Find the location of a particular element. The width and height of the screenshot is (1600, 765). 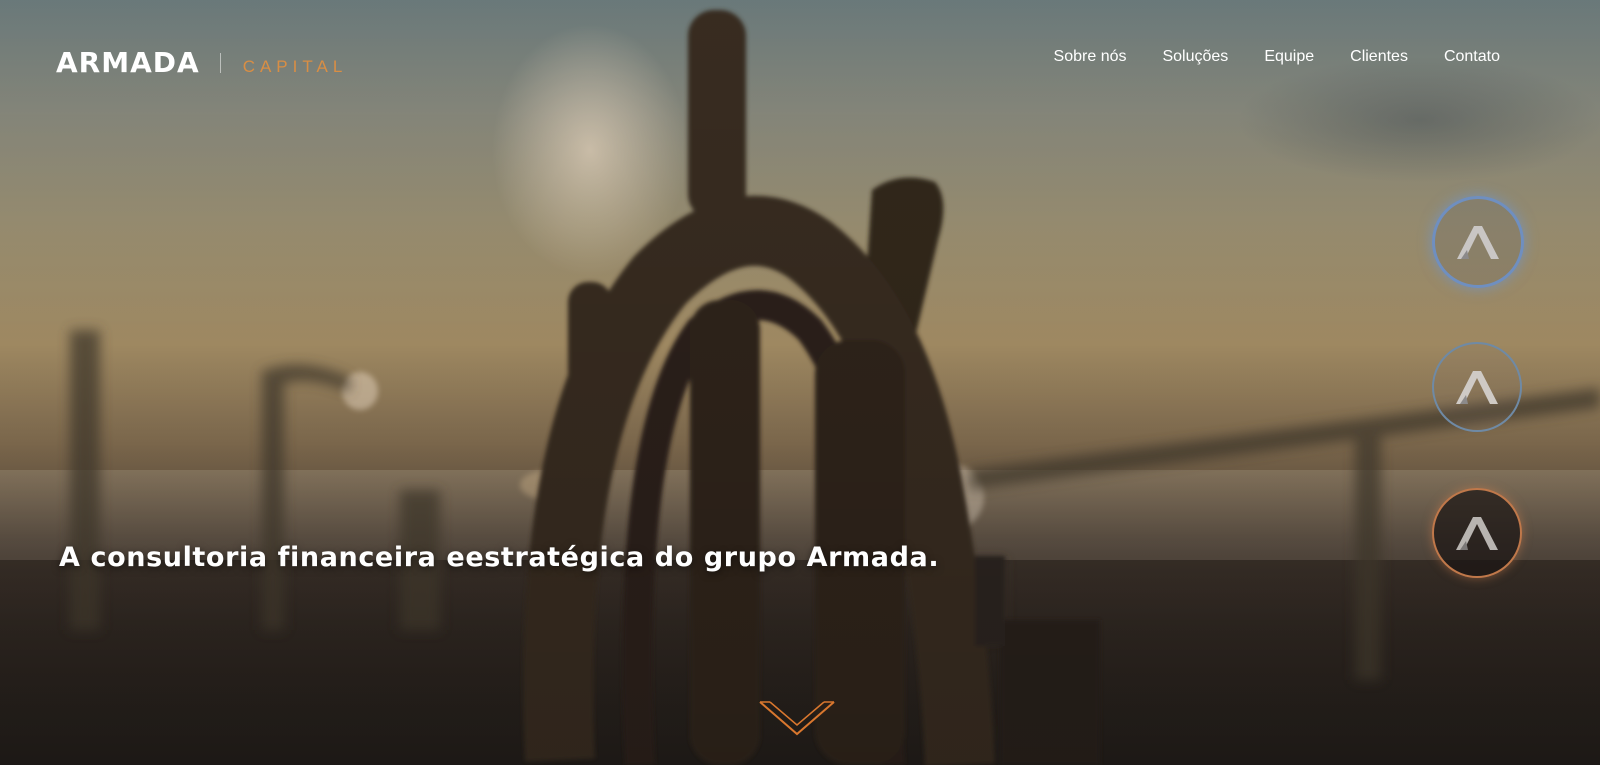

logo-subtitle: CAPITAL is located at coordinates (295, 66).